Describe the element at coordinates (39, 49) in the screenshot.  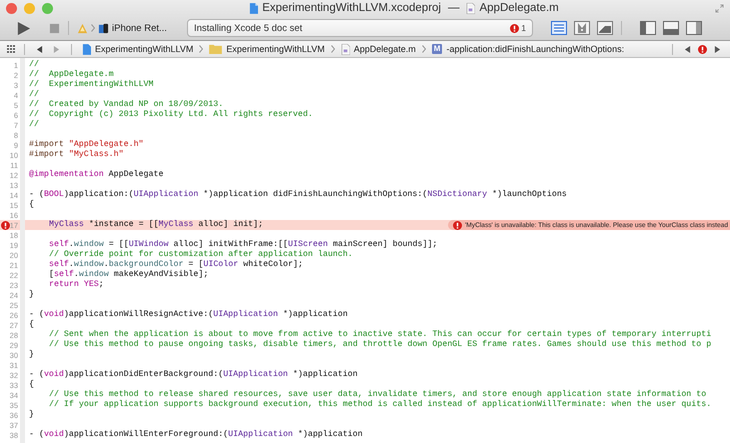
I see `back-button` at that location.